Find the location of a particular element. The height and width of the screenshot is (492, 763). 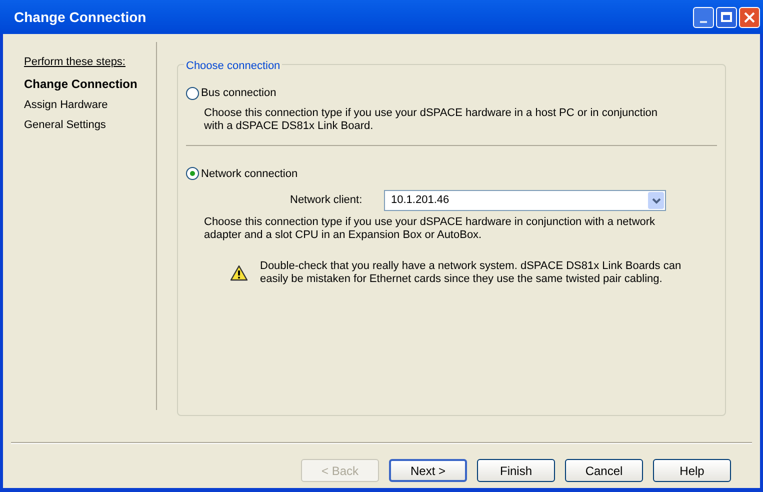

option-description: Choose this connection type if you use your dSPACE hardware in conjunction with a network adapter and a slot CPU in an Expansion Box or AutoBox. is located at coordinates (430, 229).